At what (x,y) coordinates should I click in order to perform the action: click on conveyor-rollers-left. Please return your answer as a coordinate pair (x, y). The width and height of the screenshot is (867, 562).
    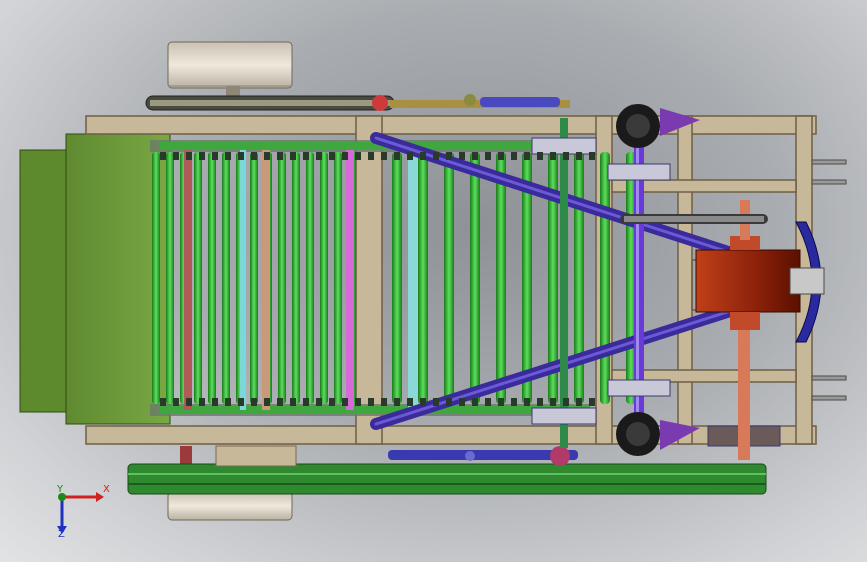
    Looking at the image, I should click on (254, 278).